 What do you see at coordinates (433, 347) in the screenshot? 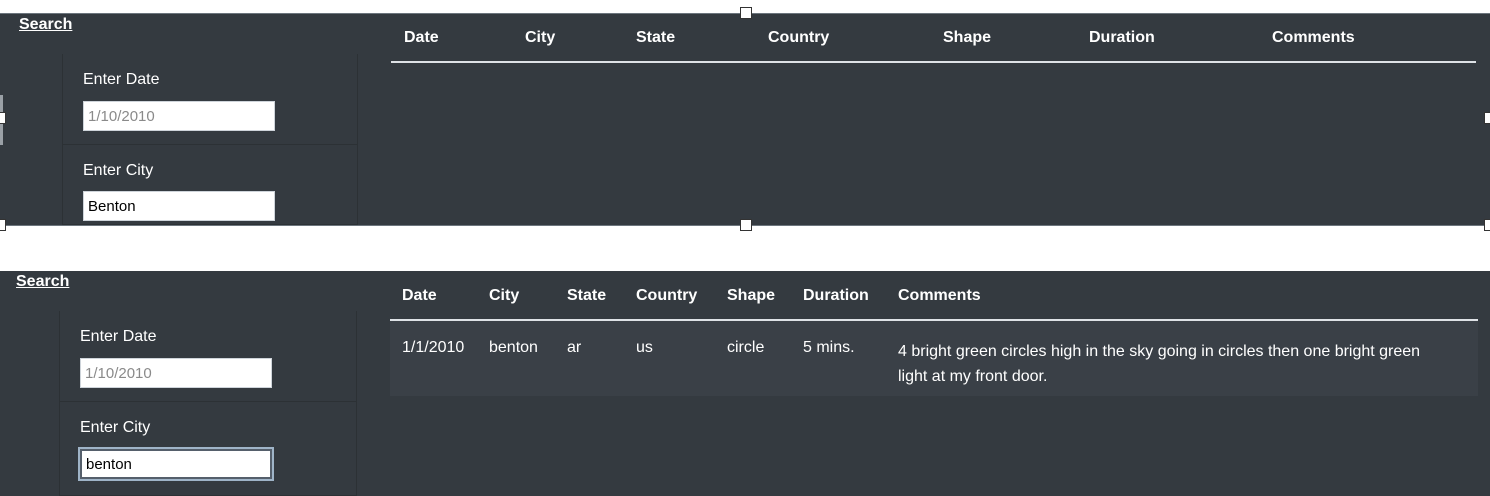
I see `cell-date: 1/1/2010` at bounding box center [433, 347].